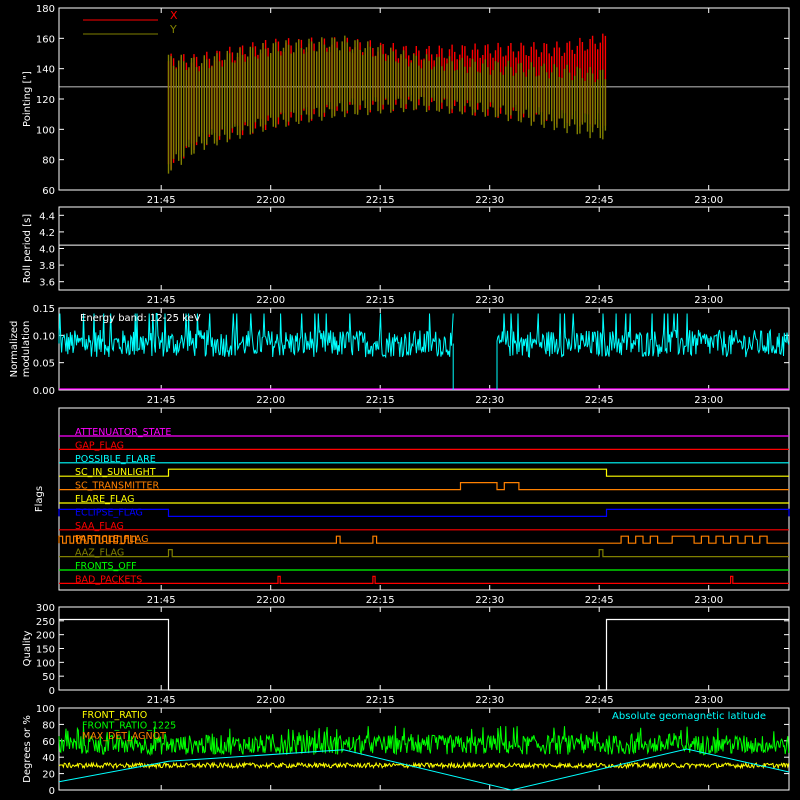 Image resolution: width=800 pixels, height=800 pixels. I want to click on pointing-ytick-label: 80, so click(48, 161).